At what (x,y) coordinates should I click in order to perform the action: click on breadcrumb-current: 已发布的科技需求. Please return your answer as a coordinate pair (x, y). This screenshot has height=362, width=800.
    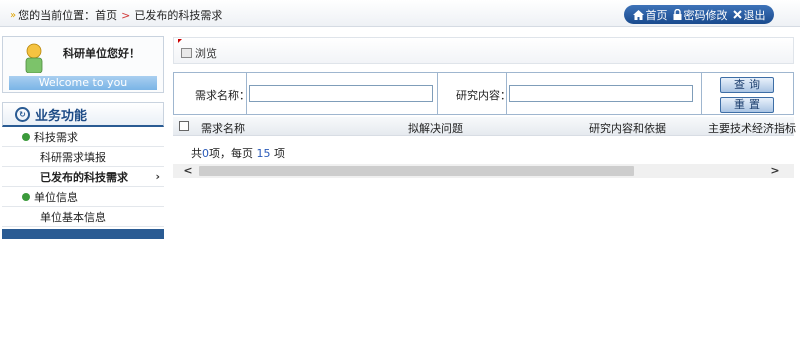
    Looking at the image, I should click on (178, 15).